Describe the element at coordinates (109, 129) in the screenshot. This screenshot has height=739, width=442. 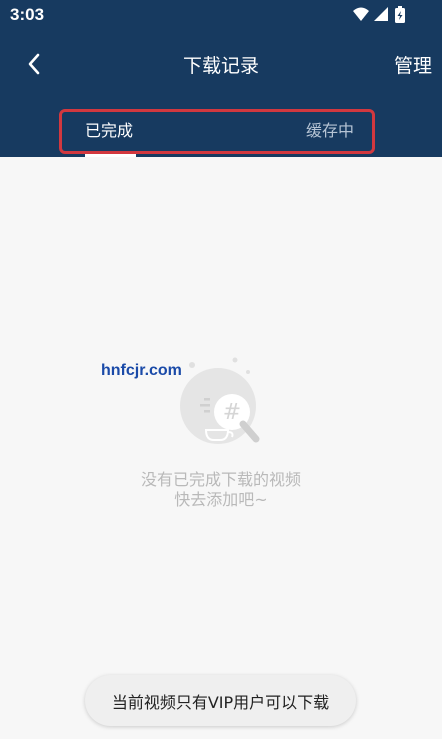
I see `tab-completed: 已完成` at that location.